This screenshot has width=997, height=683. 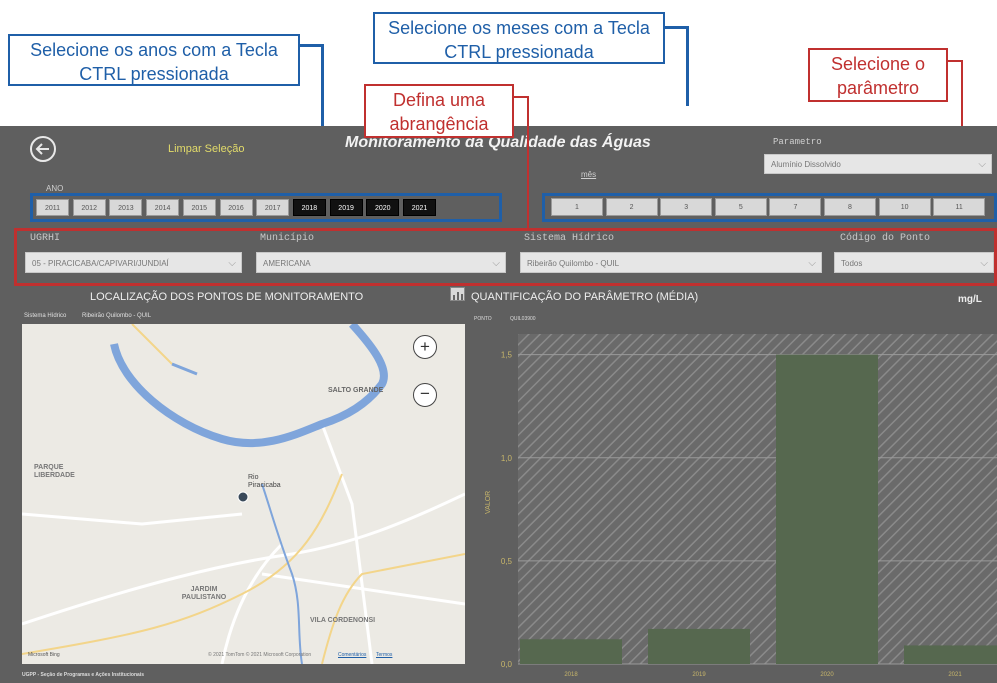 What do you see at coordinates (687, 66) in the screenshot?
I see `months-callout-connector-vertical` at bounding box center [687, 66].